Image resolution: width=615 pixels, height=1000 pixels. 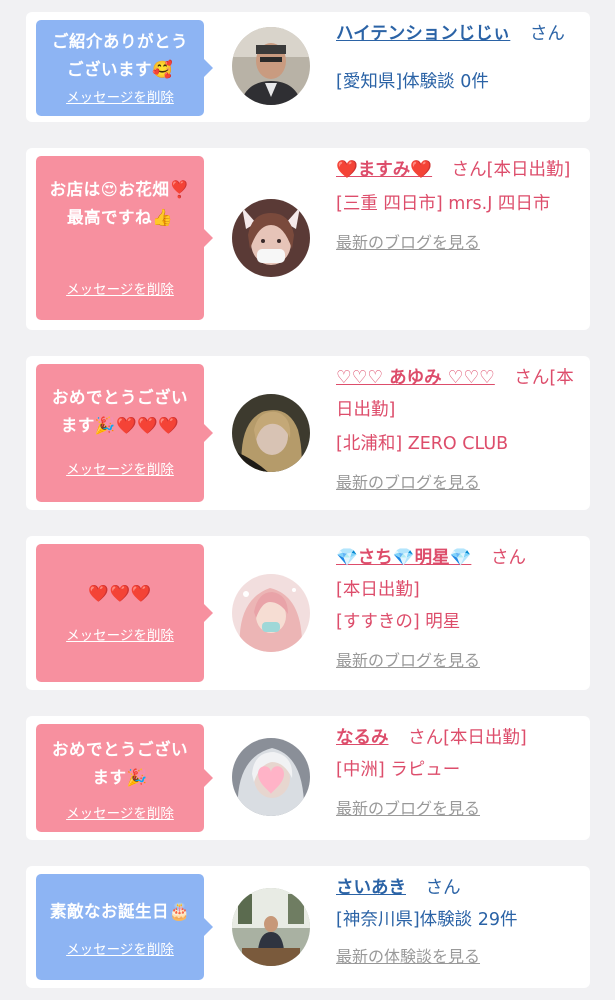 What do you see at coordinates (398, 622) in the screenshot?
I see `sender-detail: [すすきの] 明星` at bounding box center [398, 622].